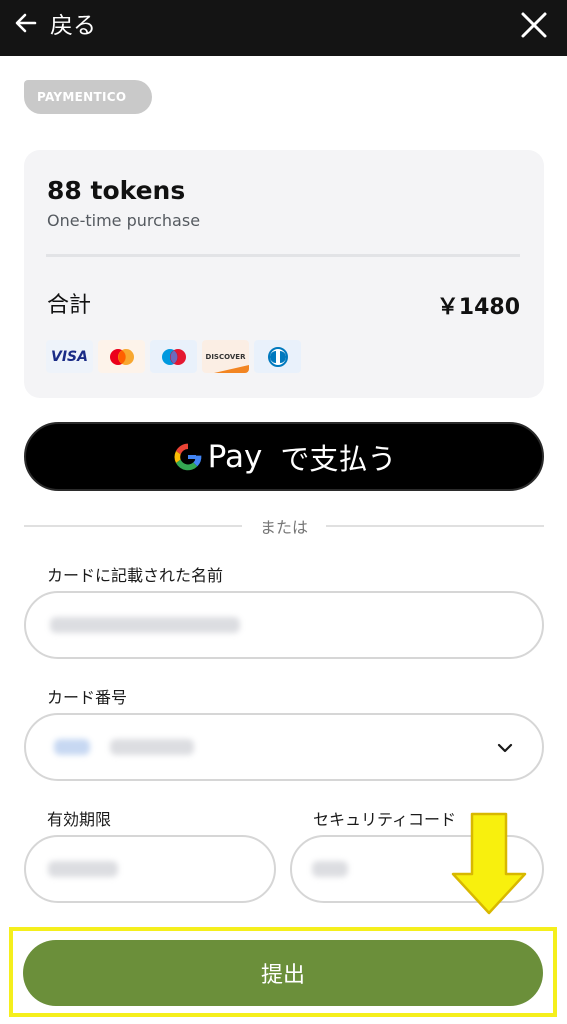 The image size is (567, 1024). What do you see at coordinates (152, 747) in the screenshot?
I see `card-number-value-blurred` at bounding box center [152, 747].